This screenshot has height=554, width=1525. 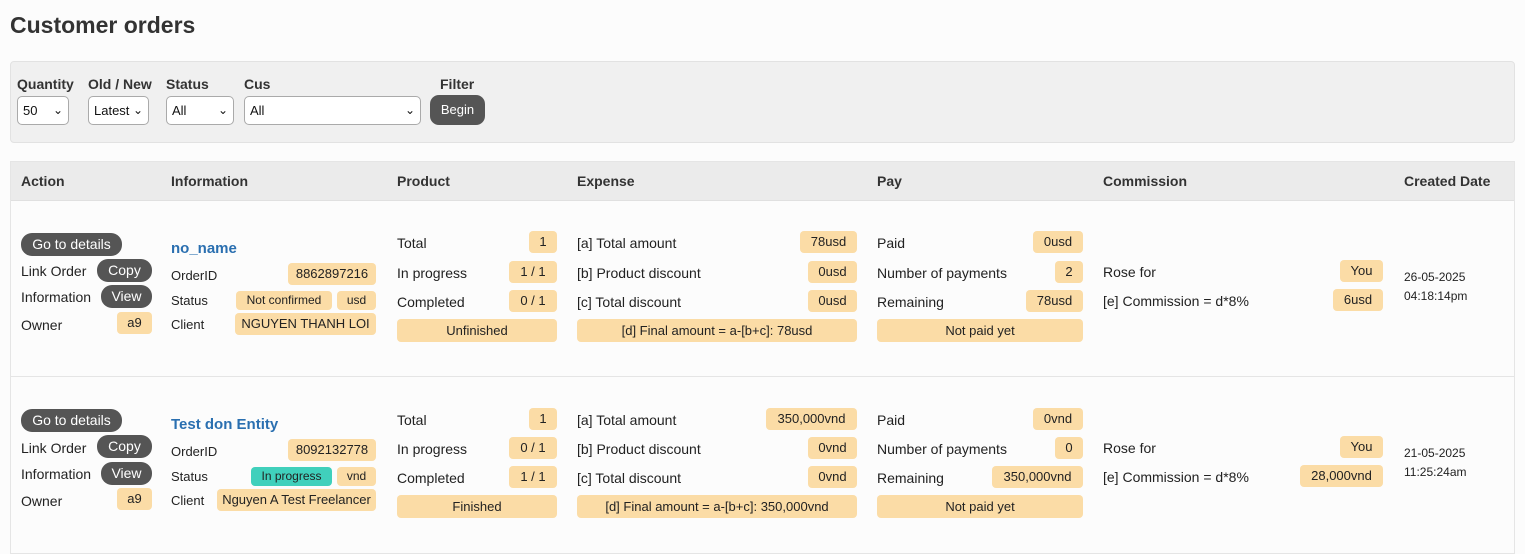 I want to click on quantity-label: Quantity, so click(x=45, y=84).